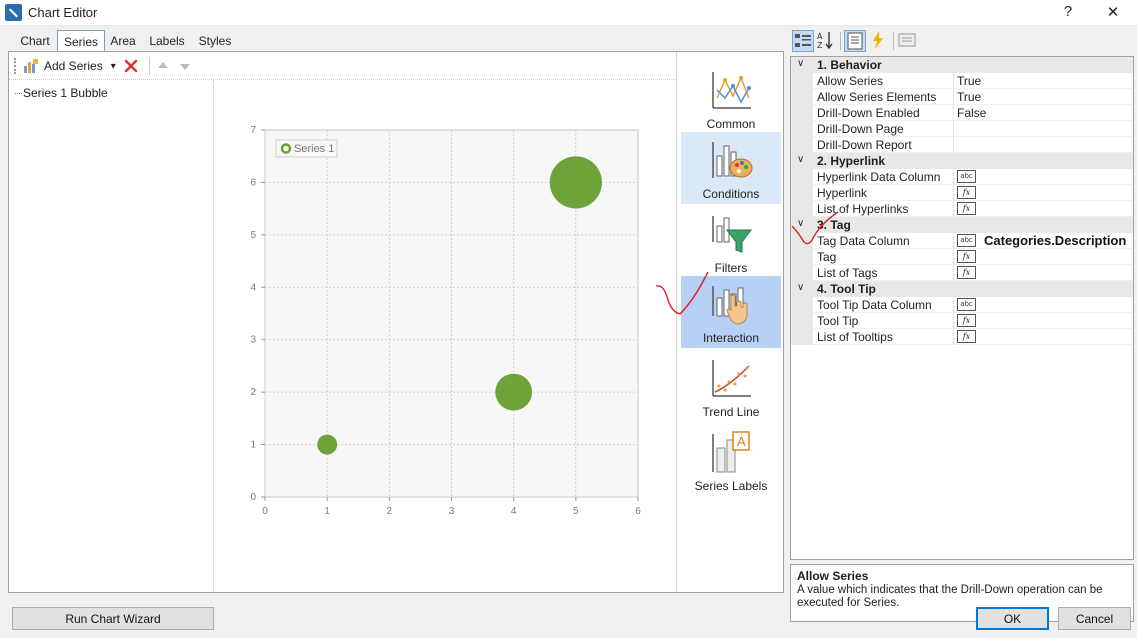 Image resolution: width=1137 pixels, height=638 pixels. Describe the element at coordinates (731, 452) in the screenshot. I see `series-labels-icon: A` at that location.